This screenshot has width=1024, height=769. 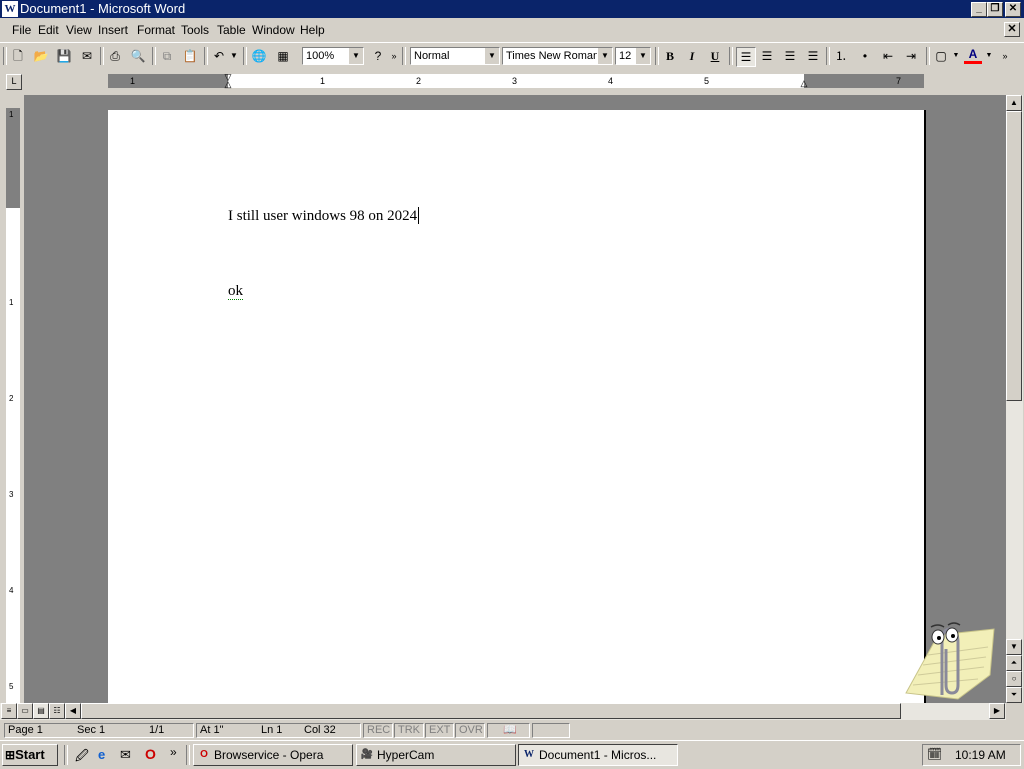 I want to click on task-opera: O Browservice - Opera, so click(x=273, y=755).